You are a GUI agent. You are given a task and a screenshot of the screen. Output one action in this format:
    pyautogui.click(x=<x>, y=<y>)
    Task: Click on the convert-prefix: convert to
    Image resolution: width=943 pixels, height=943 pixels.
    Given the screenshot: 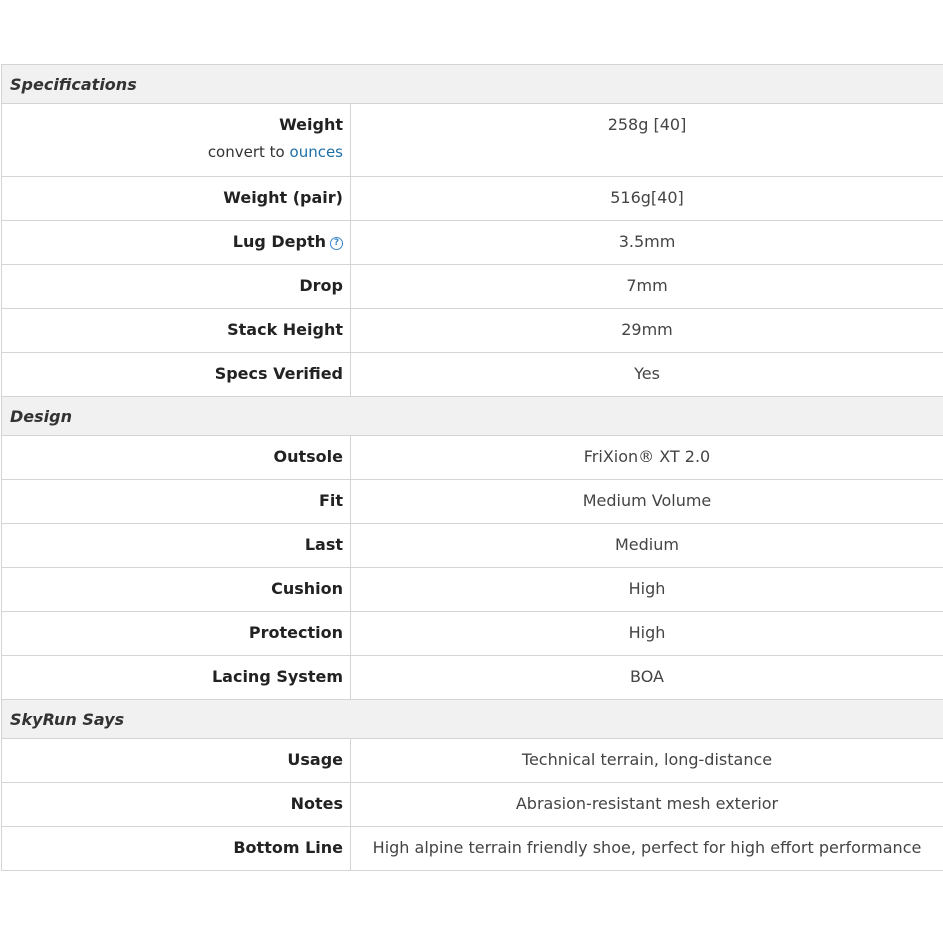 What is the action you would take?
    pyautogui.click(x=246, y=152)
    